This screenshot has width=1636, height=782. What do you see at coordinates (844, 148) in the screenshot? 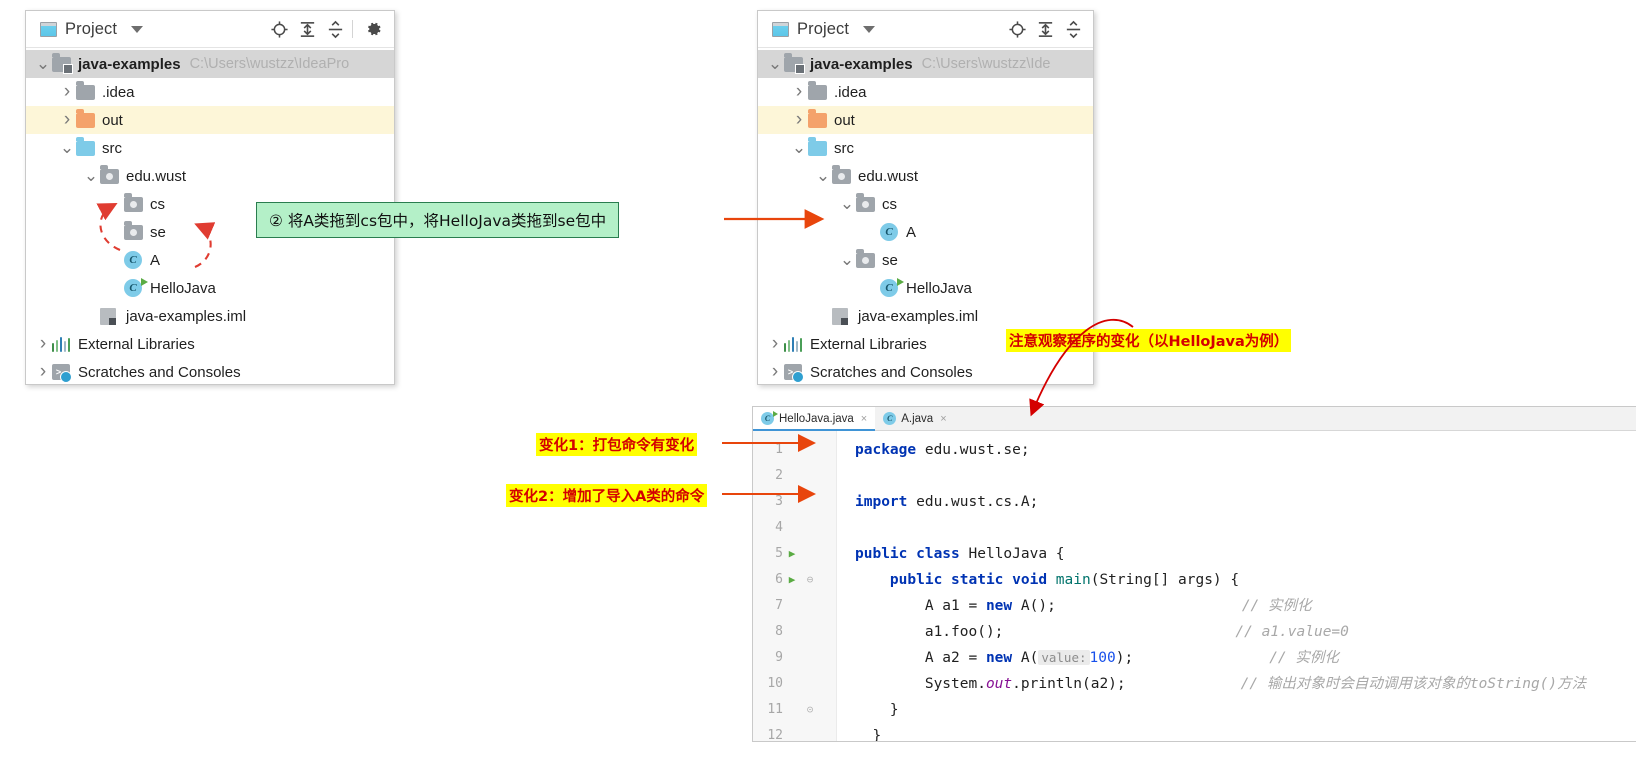
I see `tree-row-label: src` at bounding box center [844, 148].